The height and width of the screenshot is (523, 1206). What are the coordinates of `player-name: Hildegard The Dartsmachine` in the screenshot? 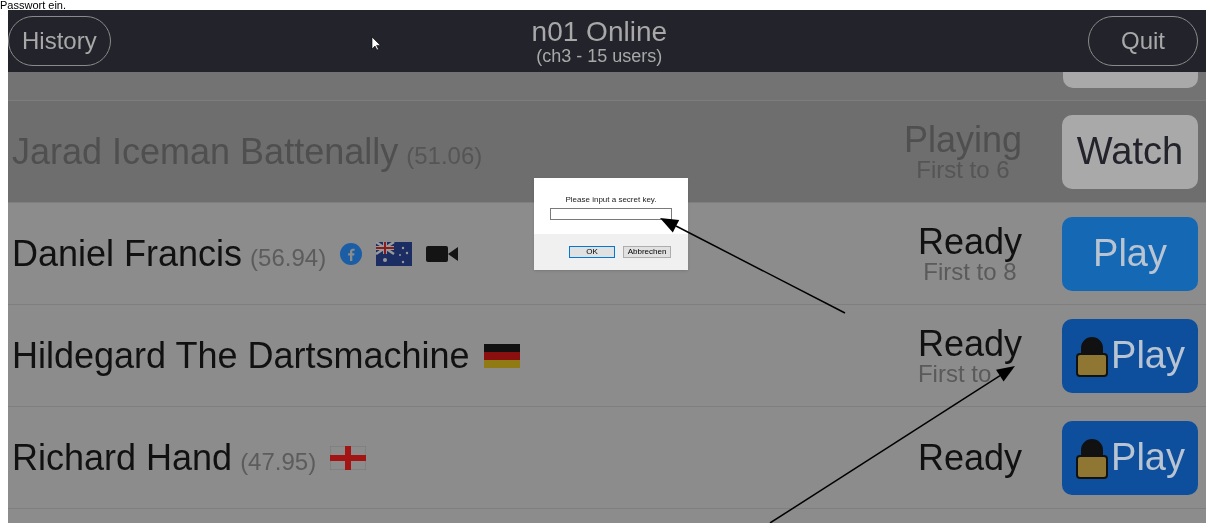 It's located at (241, 355).